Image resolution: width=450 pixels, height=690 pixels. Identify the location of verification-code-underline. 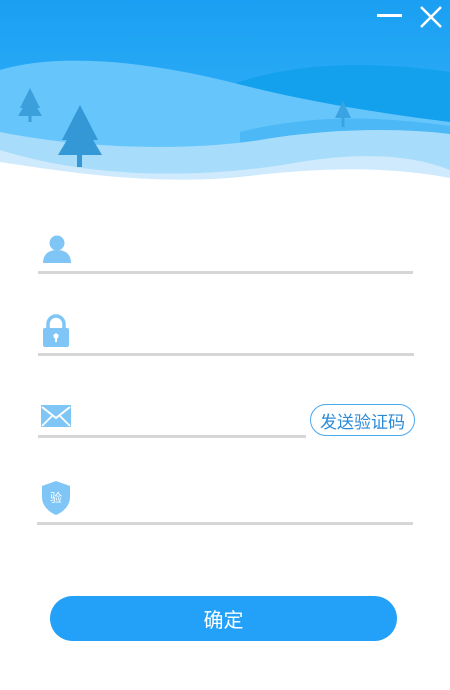
(225, 523).